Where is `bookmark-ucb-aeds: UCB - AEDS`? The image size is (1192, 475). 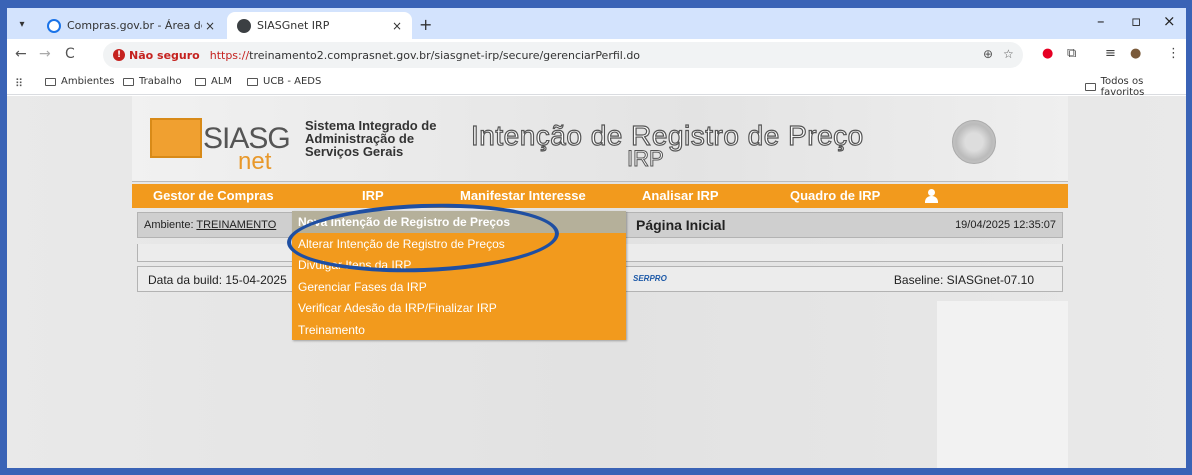 bookmark-ucb-aeds: UCB - AEDS is located at coordinates (284, 81).